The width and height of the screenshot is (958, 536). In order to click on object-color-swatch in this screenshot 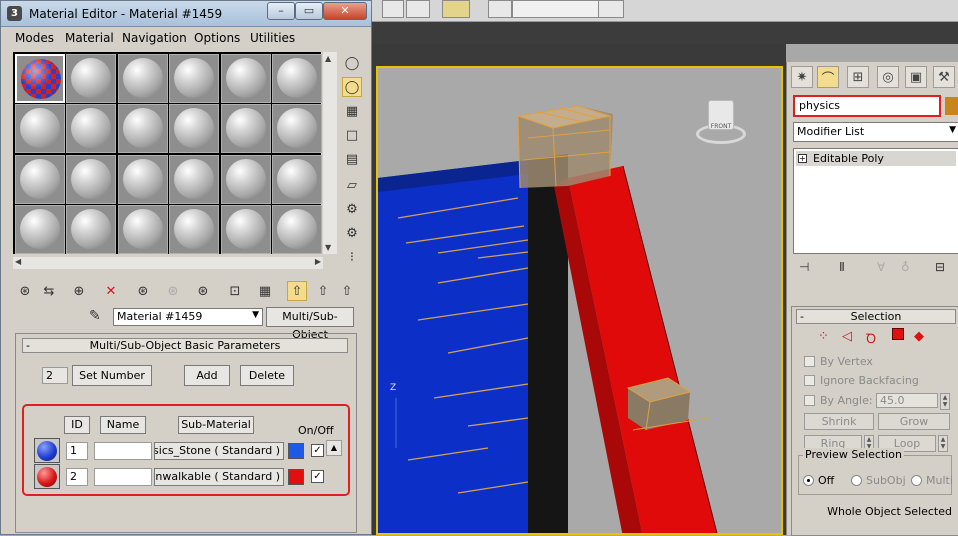, I will do `click(951, 106)`.